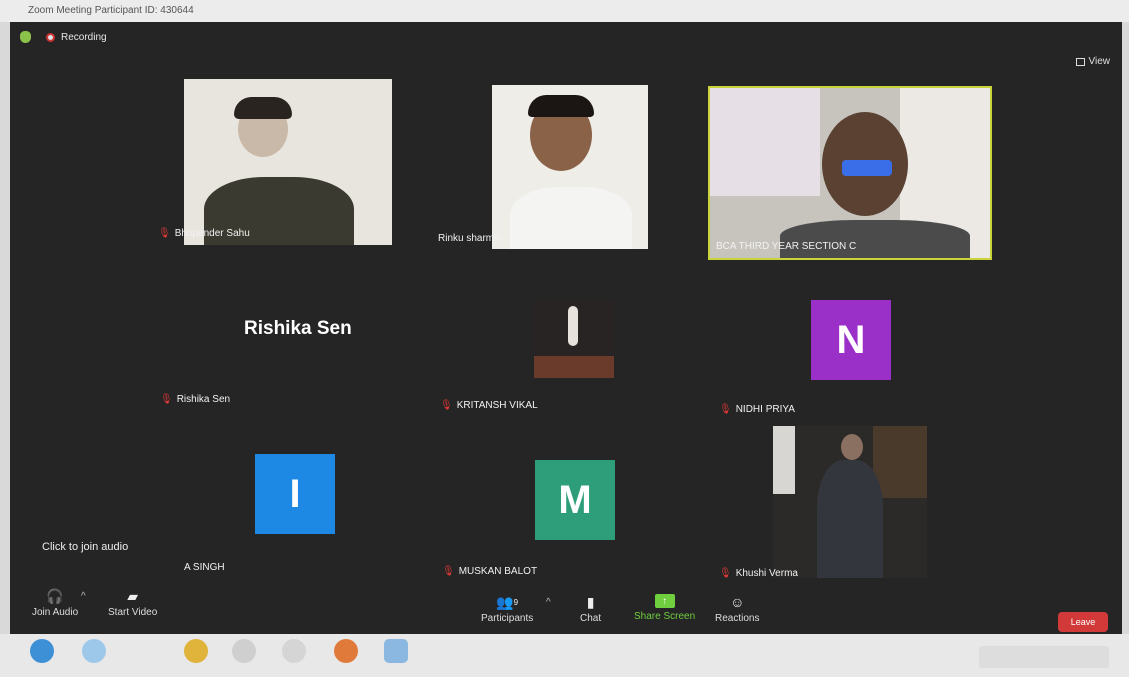  I want to click on system-tray, so click(1044, 657).